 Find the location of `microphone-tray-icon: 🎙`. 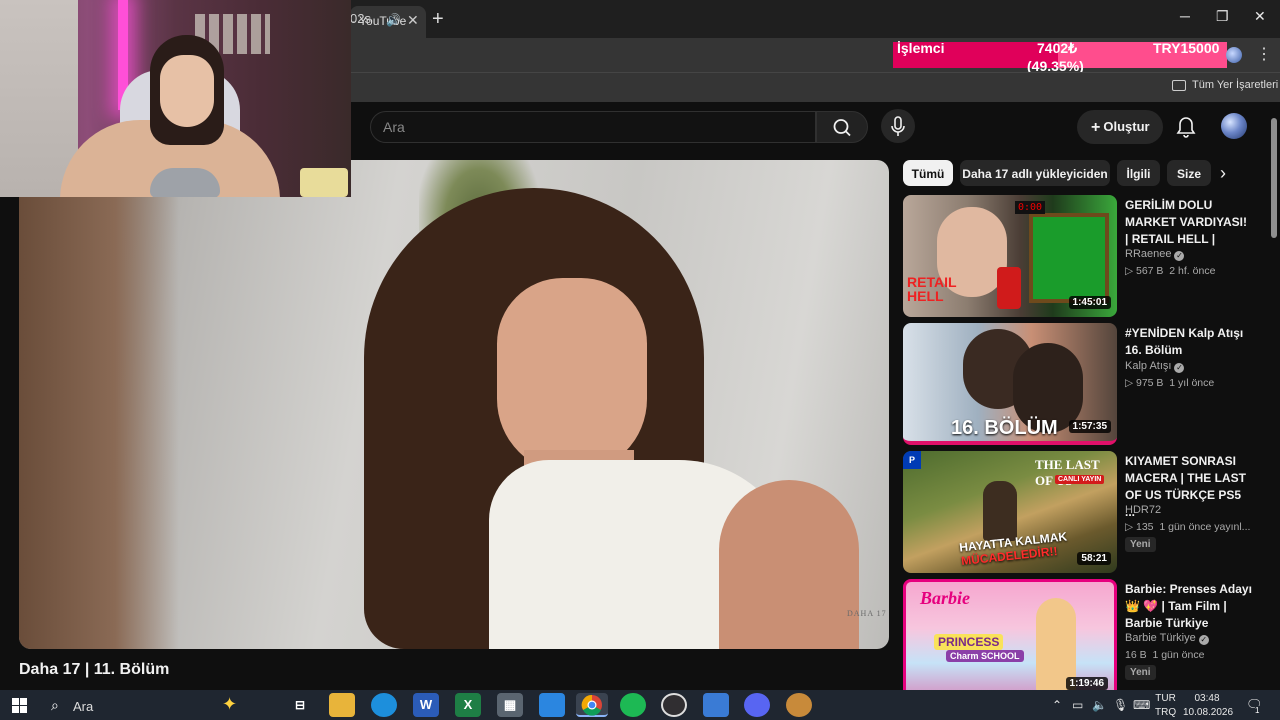

microphone-tray-icon: 🎙 is located at coordinates (1120, 705).